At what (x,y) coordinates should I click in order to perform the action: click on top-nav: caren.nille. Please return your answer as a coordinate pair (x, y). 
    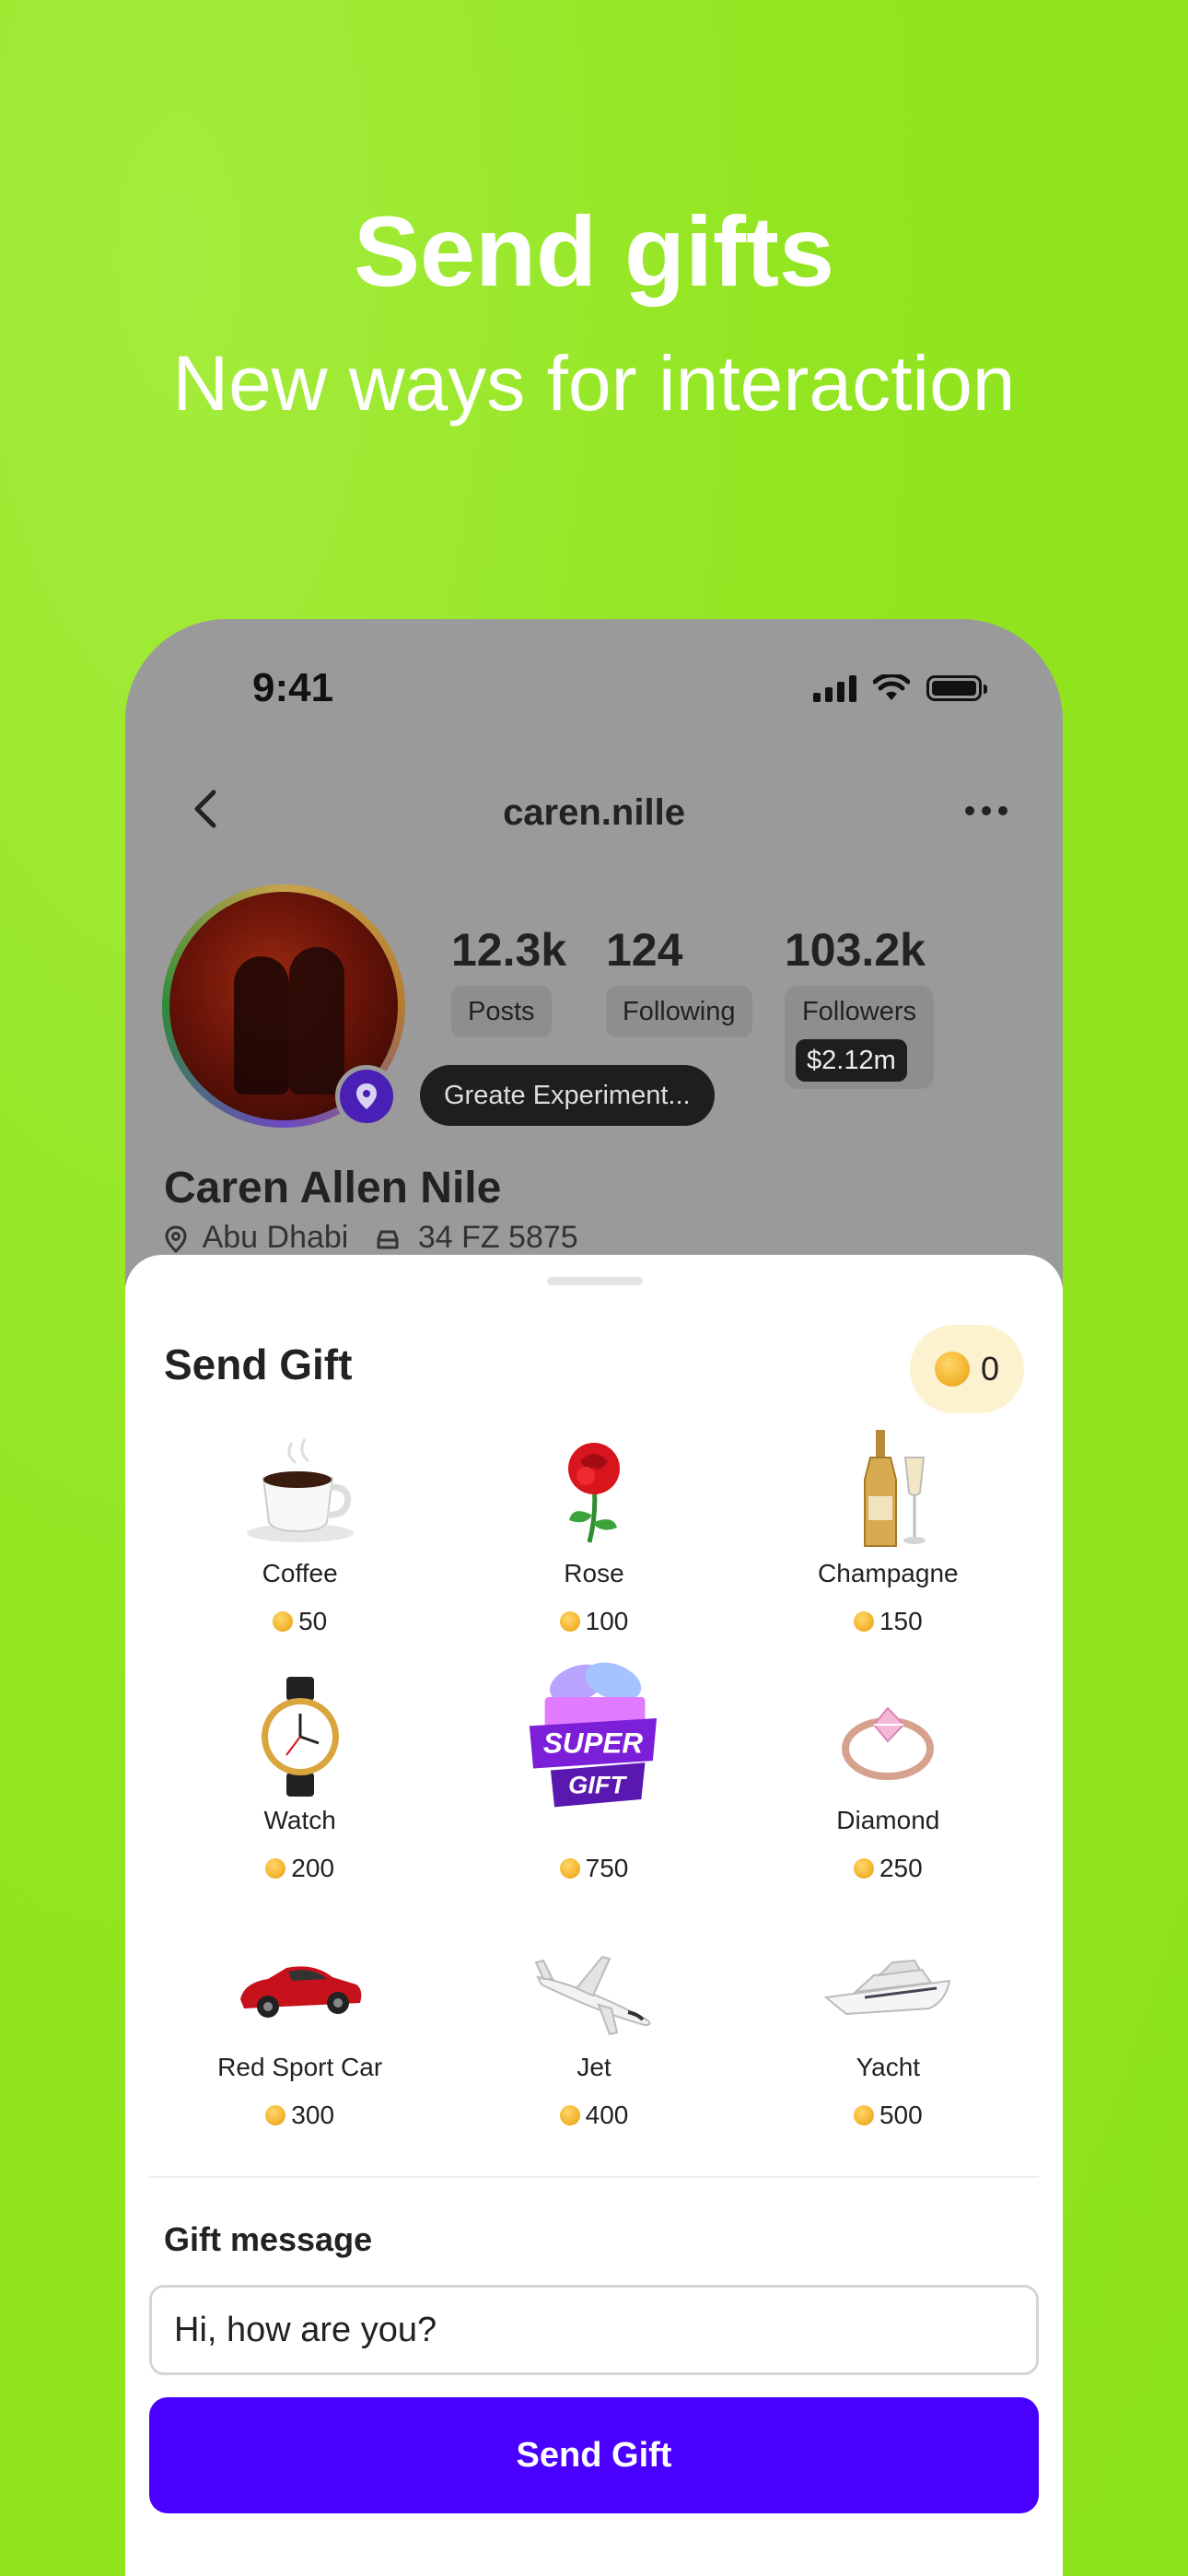
    Looking at the image, I should click on (594, 810).